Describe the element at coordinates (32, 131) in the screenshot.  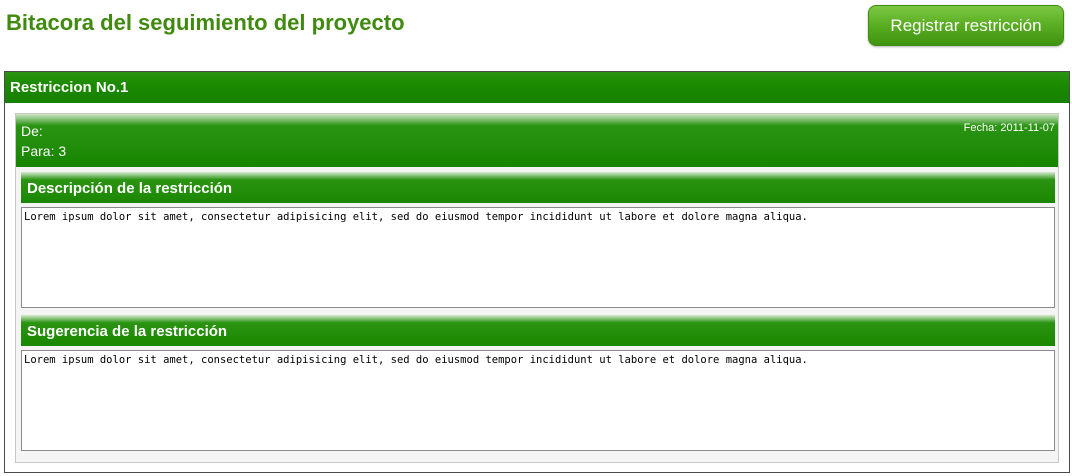
I see `from-label: De:` at that location.